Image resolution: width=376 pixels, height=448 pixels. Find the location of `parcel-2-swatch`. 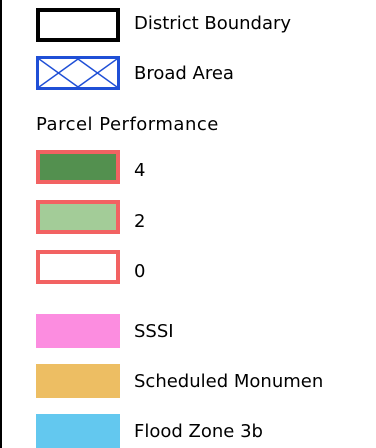

parcel-2-swatch is located at coordinates (78, 217).